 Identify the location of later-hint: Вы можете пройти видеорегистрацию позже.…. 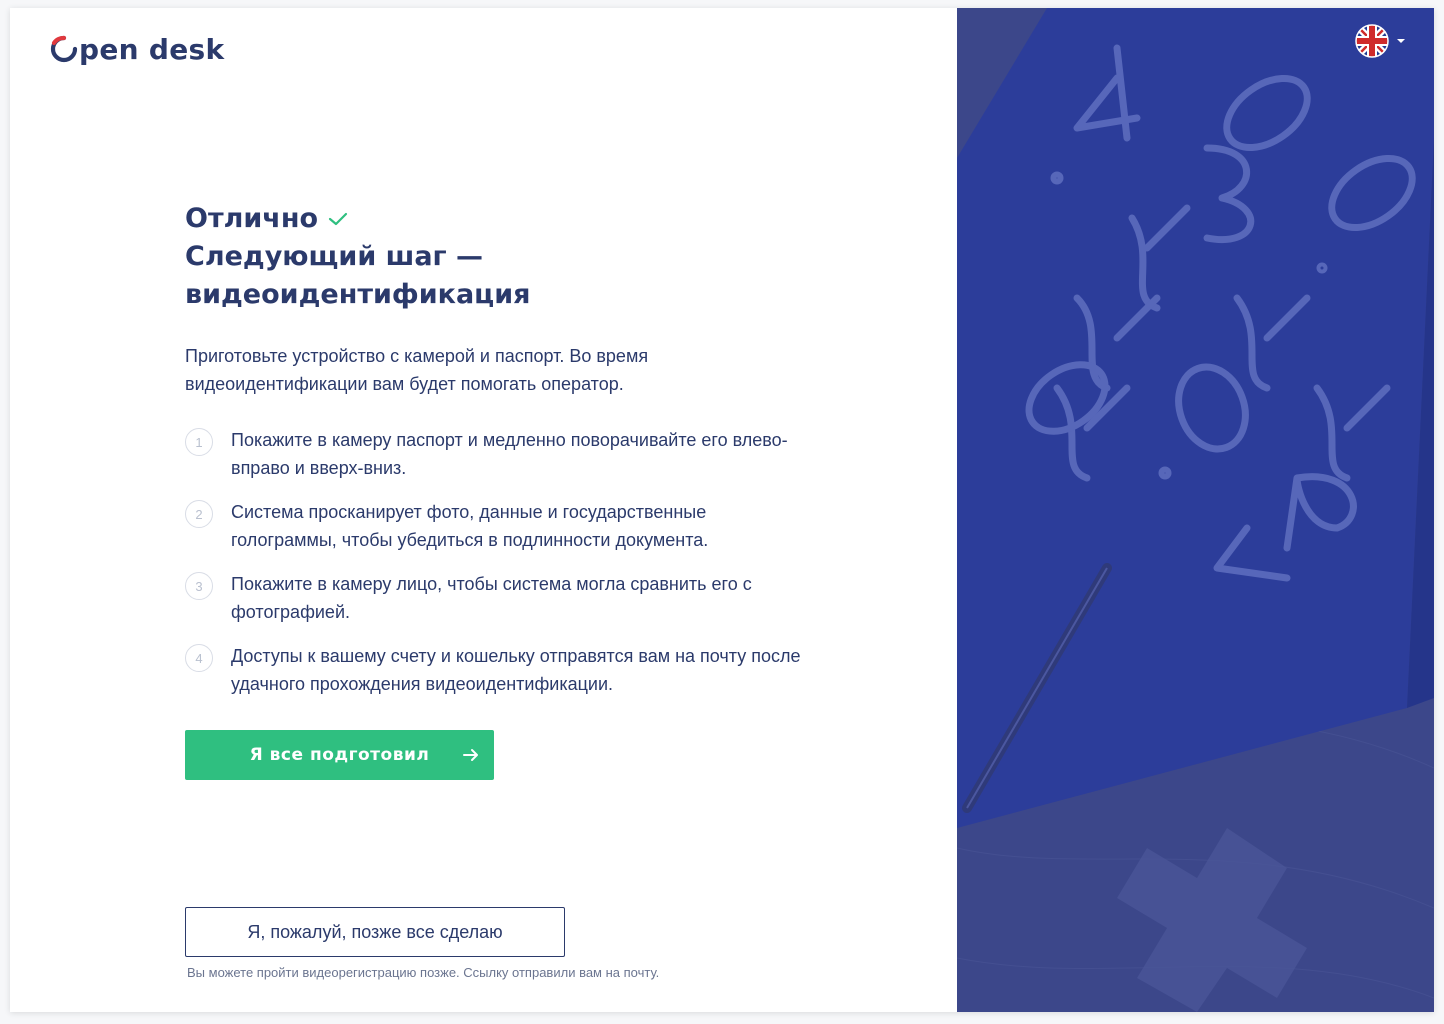
(423, 972).